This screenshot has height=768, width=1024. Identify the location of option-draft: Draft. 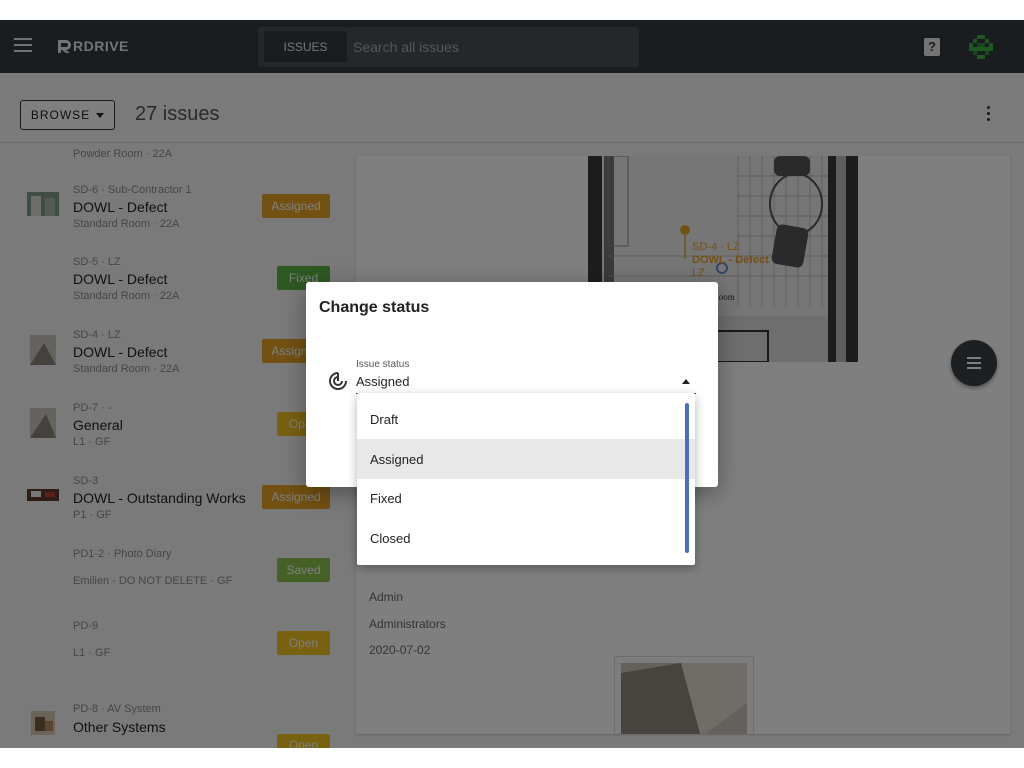
(526, 419).